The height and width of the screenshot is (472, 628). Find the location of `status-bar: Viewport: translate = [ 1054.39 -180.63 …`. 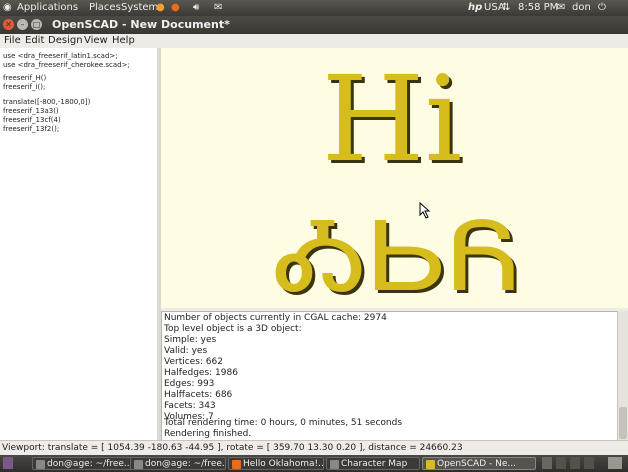

status-bar: Viewport: translate = [ 1054.39 -180.63 … is located at coordinates (314, 447).